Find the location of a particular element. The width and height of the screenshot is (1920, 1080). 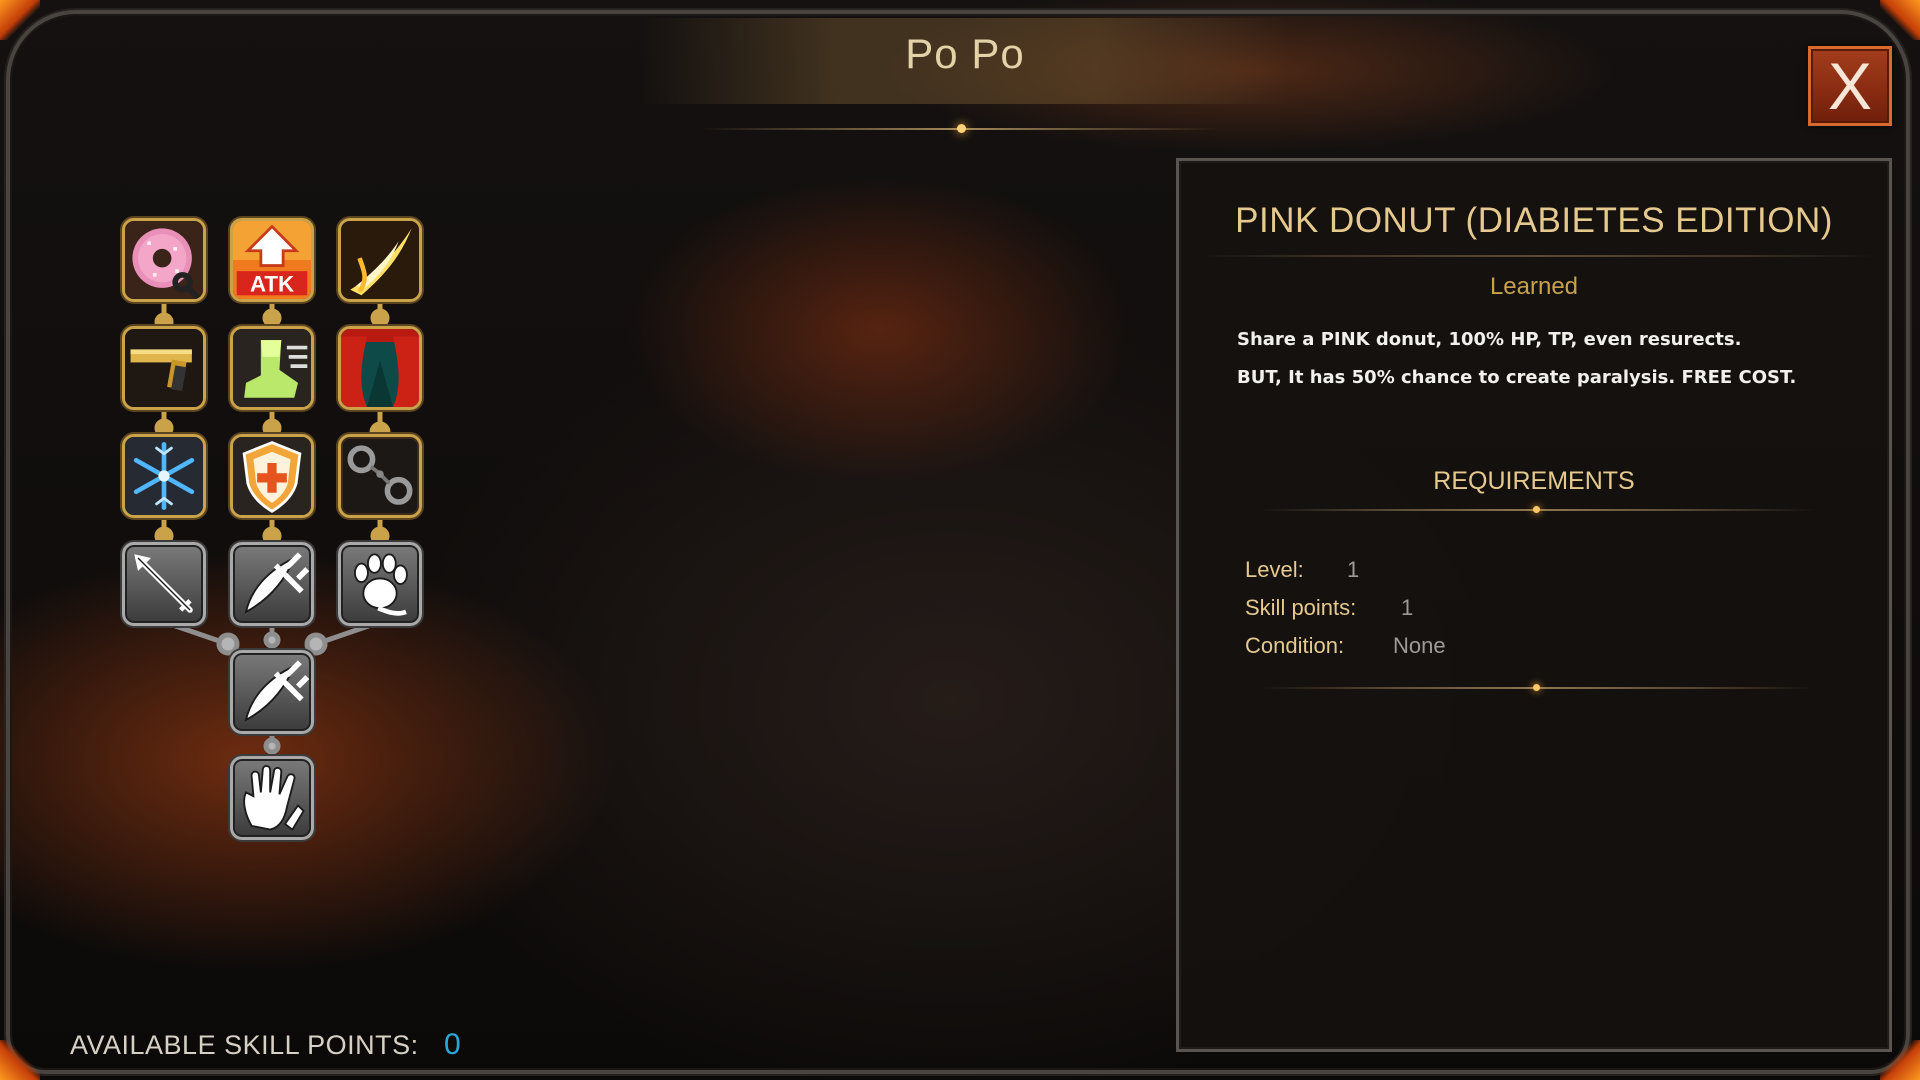

spear-icon is located at coordinates (163, 583).